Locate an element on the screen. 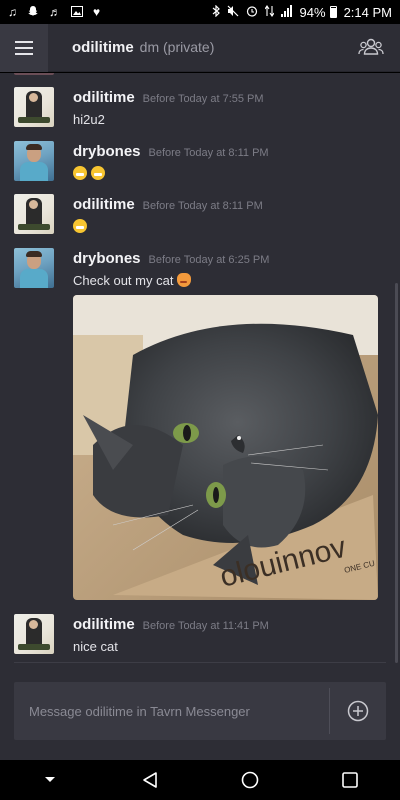 The width and height of the screenshot is (400, 800). music-note-icon: ♫ is located at coordinates (12, 12).